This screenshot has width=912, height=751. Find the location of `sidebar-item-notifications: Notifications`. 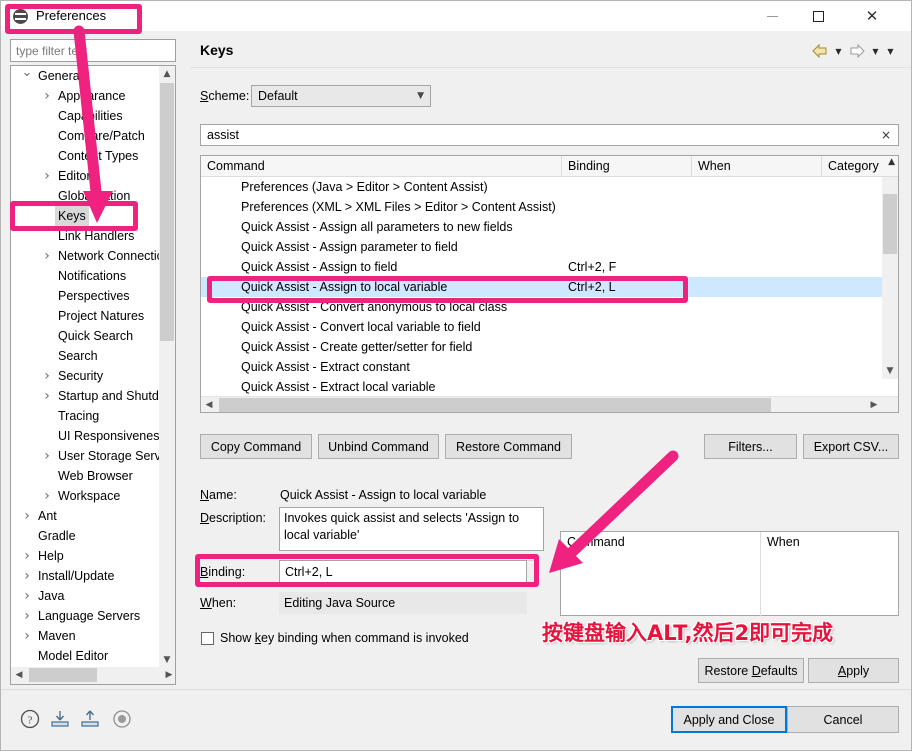

sidebar-item-notifications: Notifications is located at coordinates (86, 276).